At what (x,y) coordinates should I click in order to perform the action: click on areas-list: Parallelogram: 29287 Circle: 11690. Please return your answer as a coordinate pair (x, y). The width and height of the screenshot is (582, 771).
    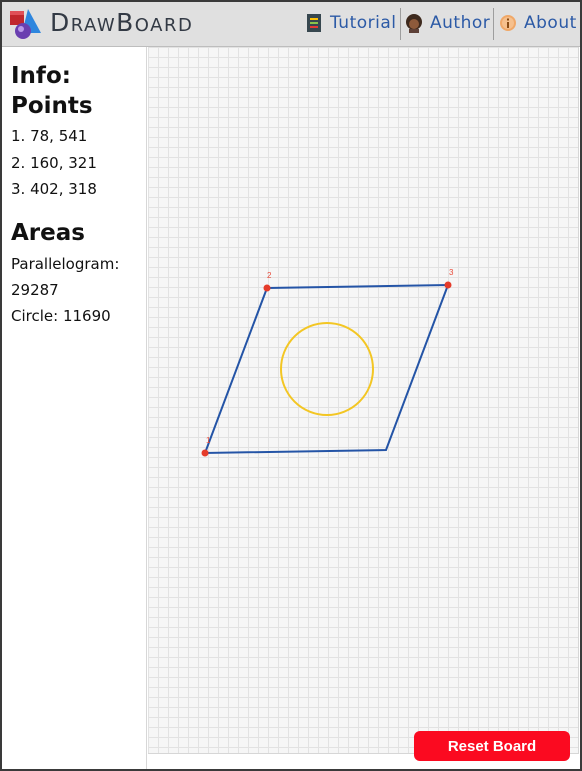
    Looking at the image, I should click on (65, 290).